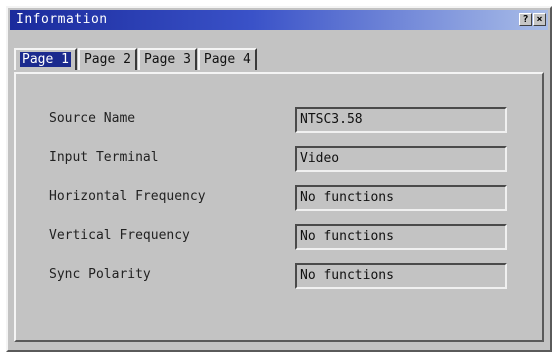  What do you see at coordinates (279, 121) in the screenshot?
I see `source-name-row: Source Name NTSC3.58` at bounding box center [279, 121].